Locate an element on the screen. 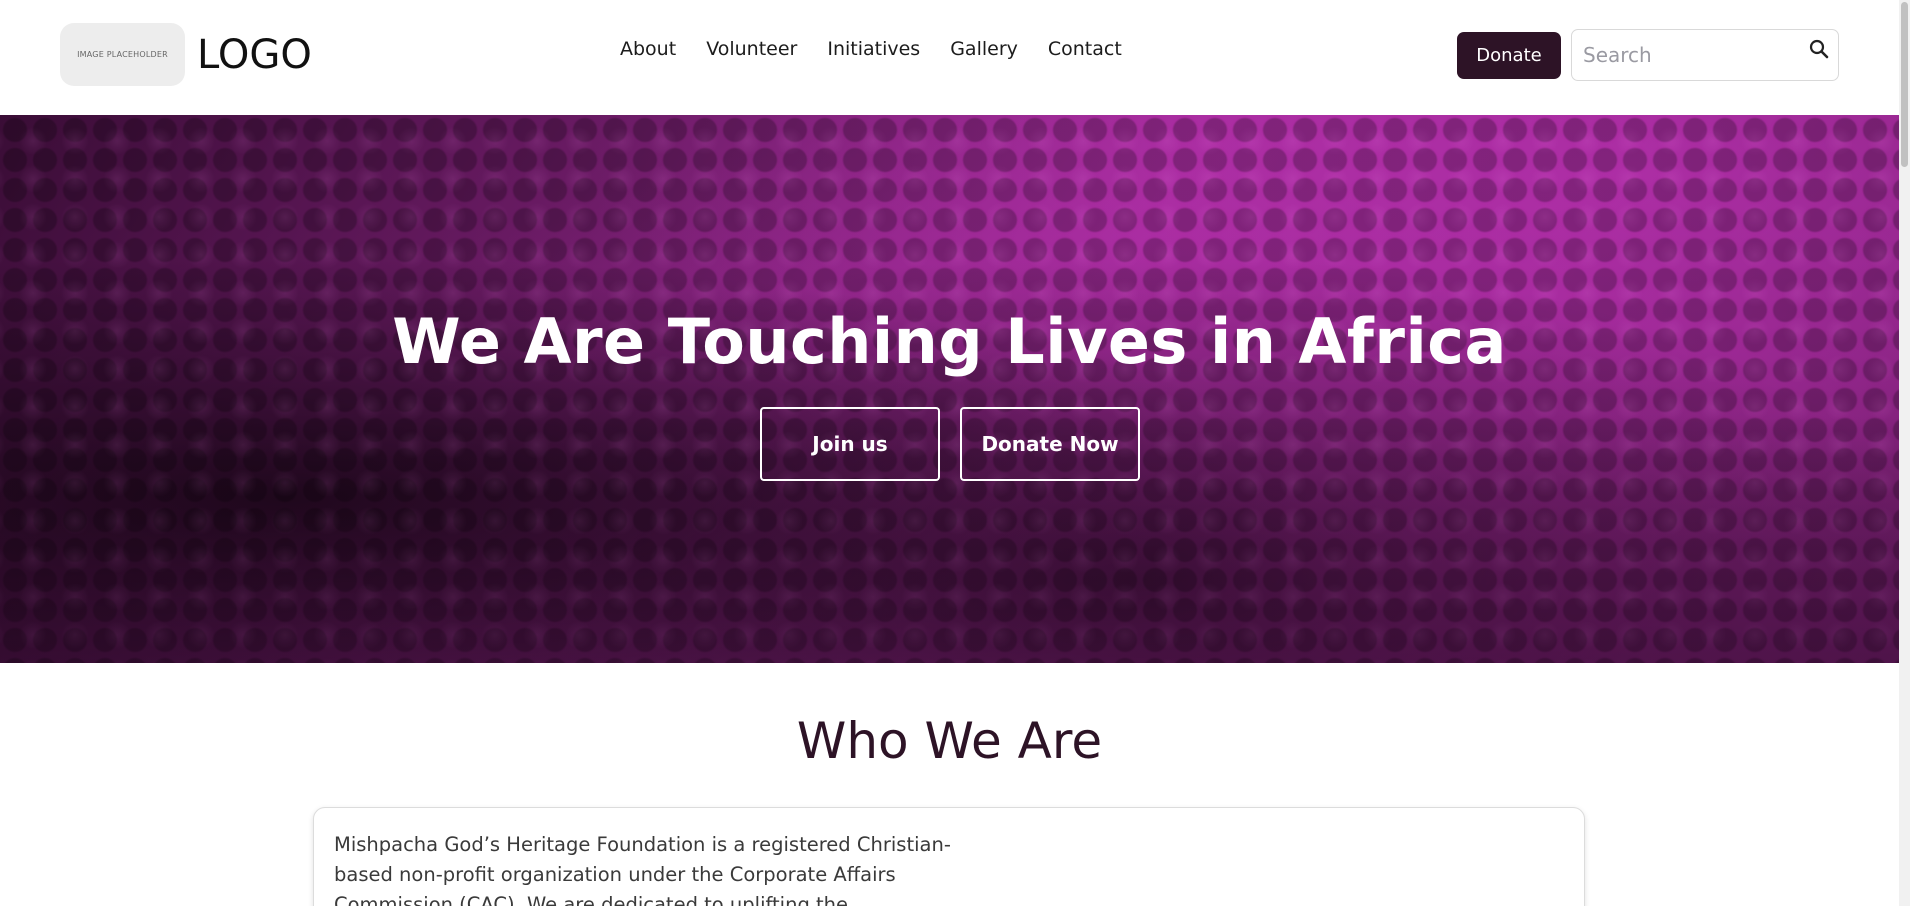 The width and height of the screenshot is (1910, 906). logo: IMAGE PLACEHOLDER LOGO is located at coordinates (186, 54).